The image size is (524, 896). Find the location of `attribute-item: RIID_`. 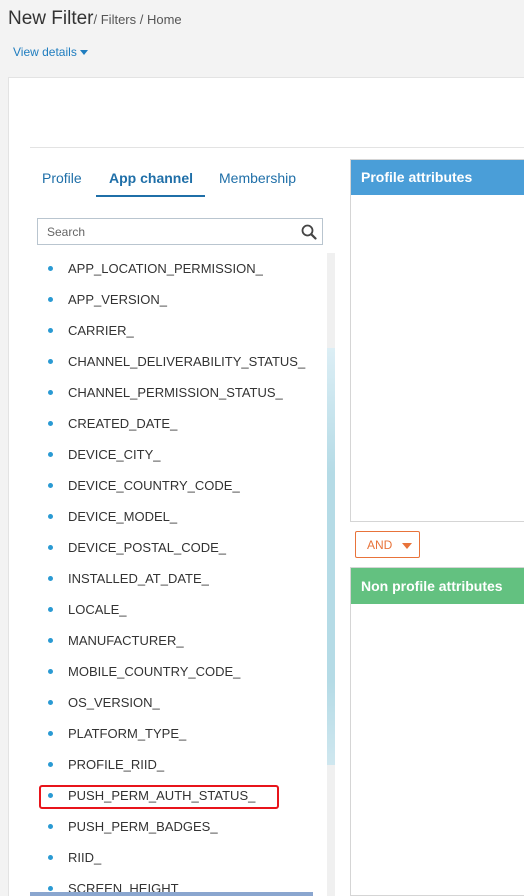

attribute-item: RIID_ is located at coordinates (180, 857).